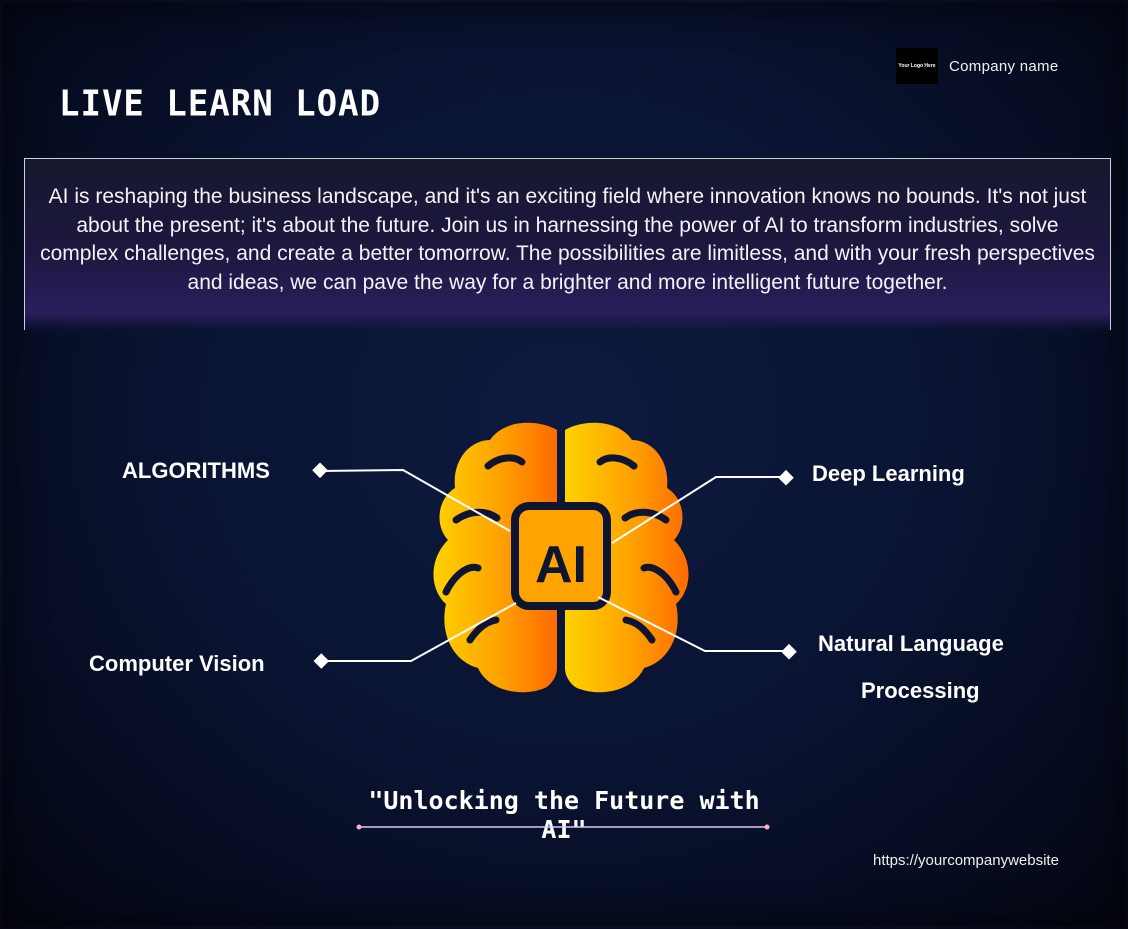 This screenshot has height=929, width=1128. Describe the element at coordinates (320, 470) in the screenshot. I see `marker-algorithms` at that location.